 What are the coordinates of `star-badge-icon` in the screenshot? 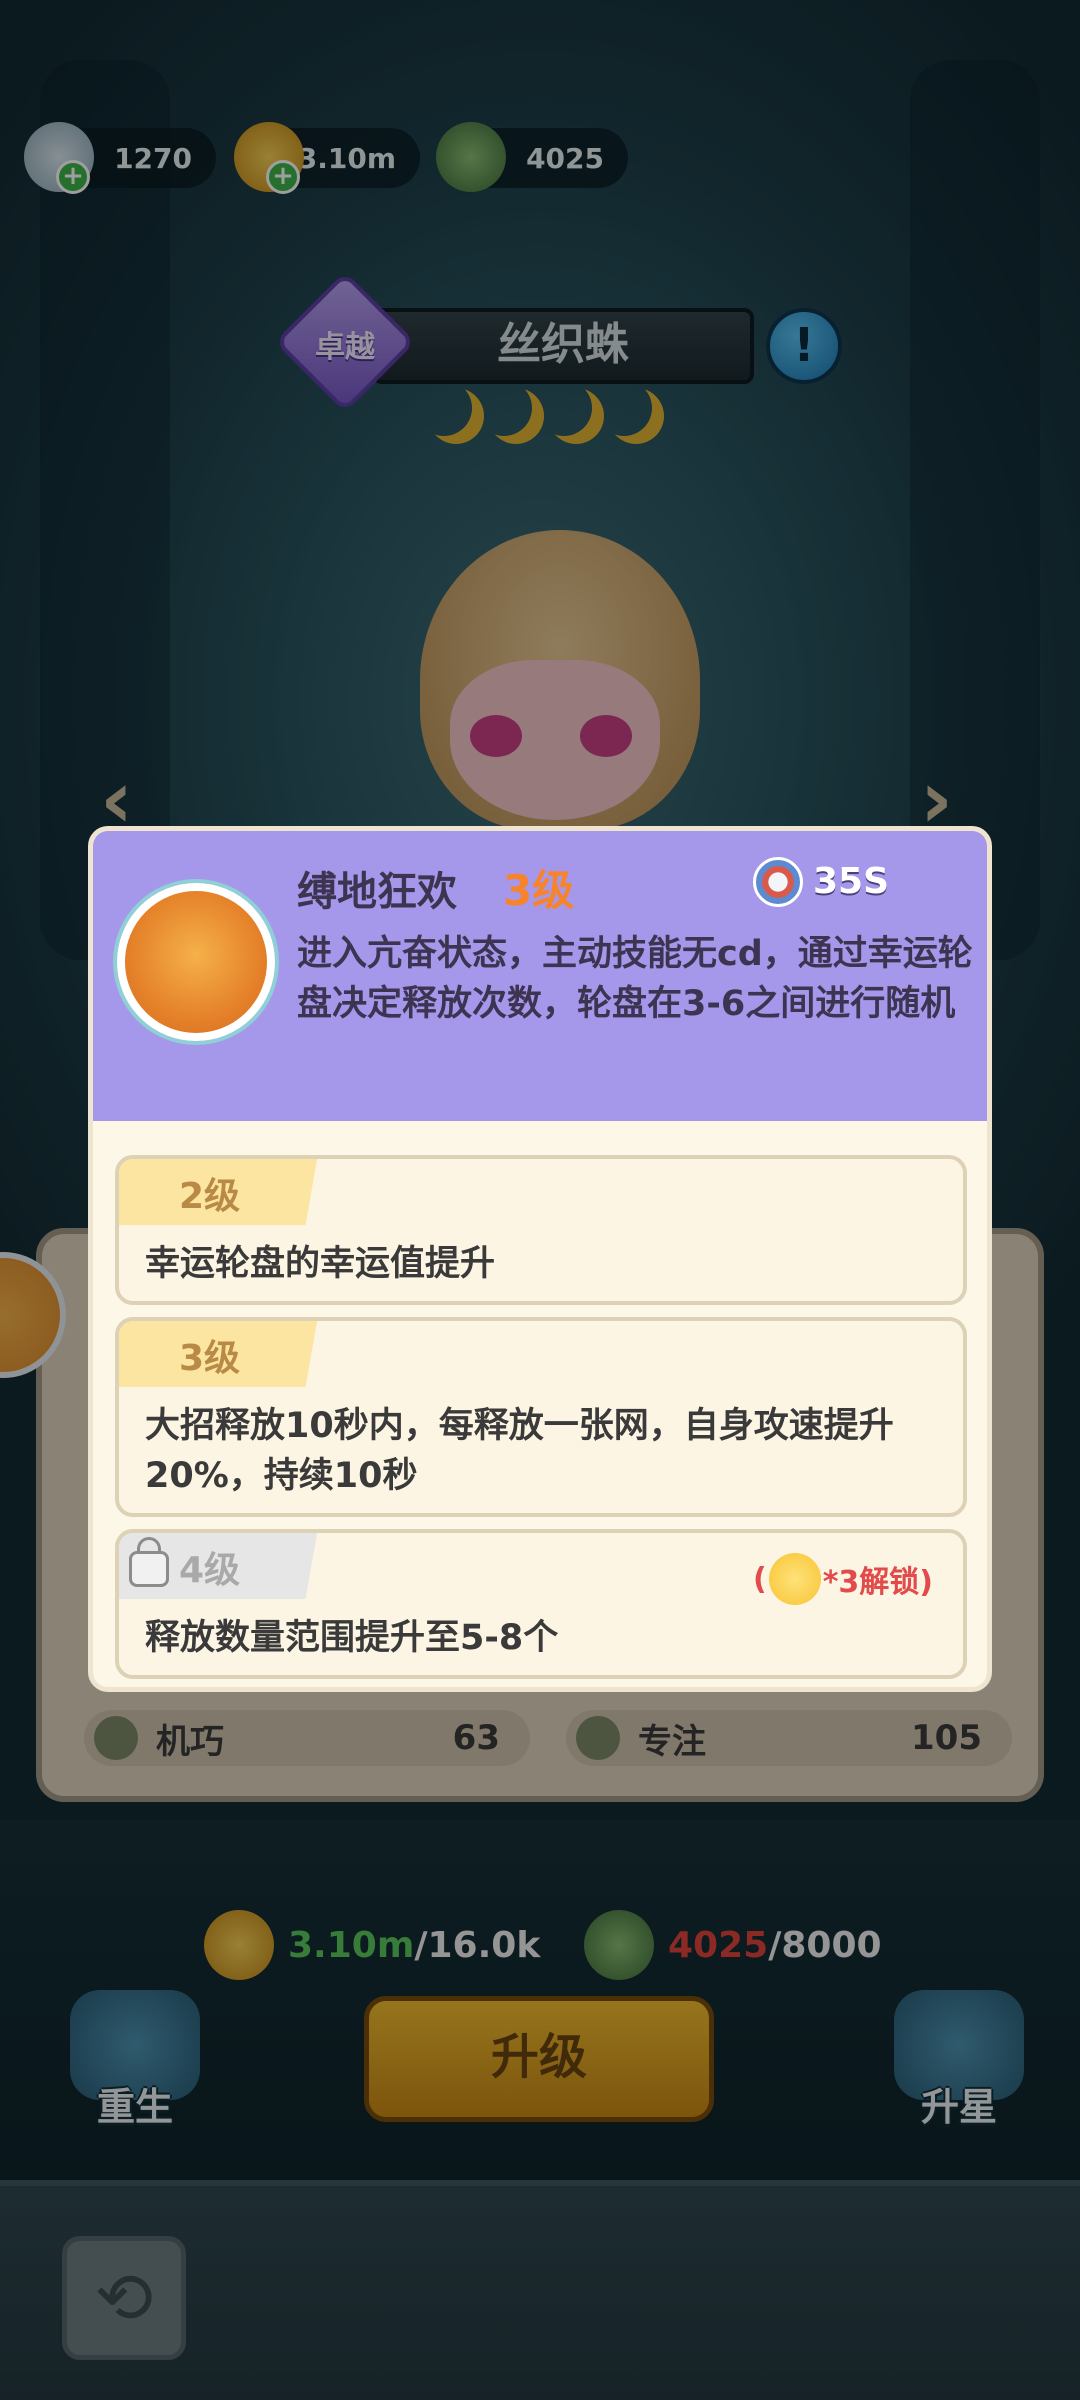 It's located at (794, 1579).